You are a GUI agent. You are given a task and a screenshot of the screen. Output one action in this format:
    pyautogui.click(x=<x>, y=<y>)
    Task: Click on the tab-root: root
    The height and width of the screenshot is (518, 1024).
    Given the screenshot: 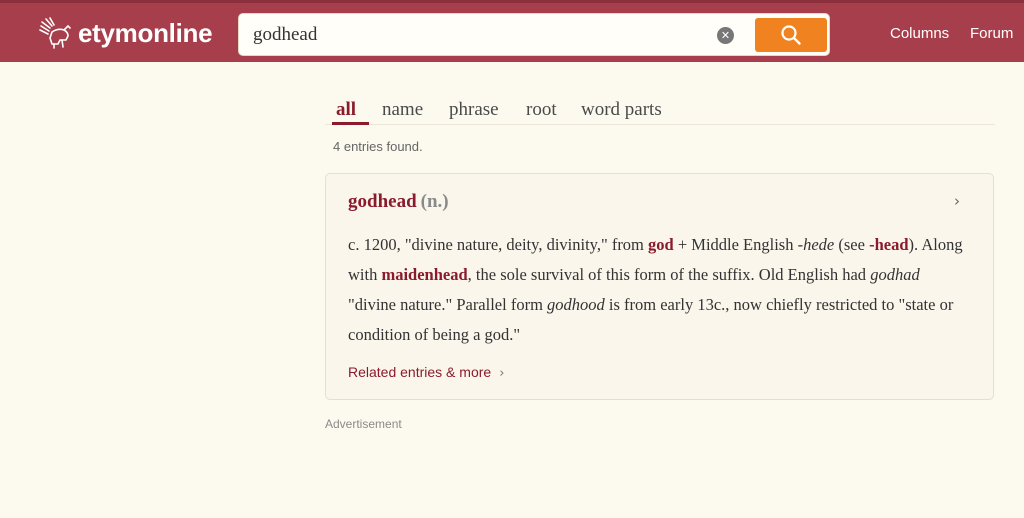 What is the action you would take?
    pyautogui.click(x=541, y=110)
    